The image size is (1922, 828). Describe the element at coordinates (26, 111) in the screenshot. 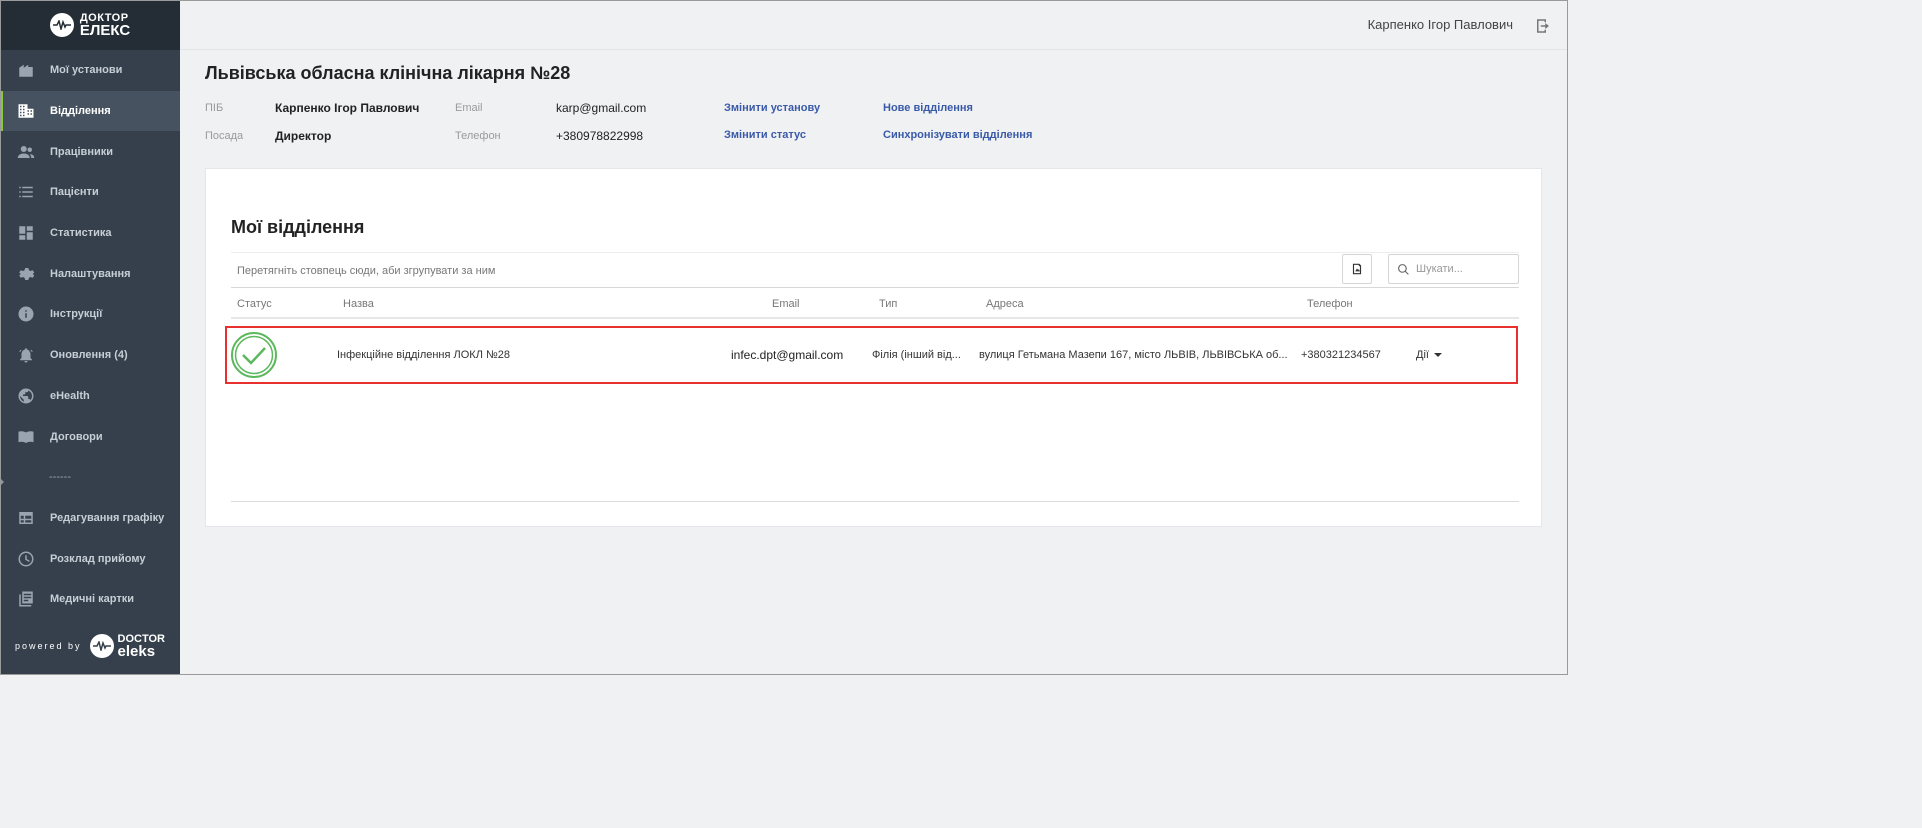

I see `department-icon` at that location.